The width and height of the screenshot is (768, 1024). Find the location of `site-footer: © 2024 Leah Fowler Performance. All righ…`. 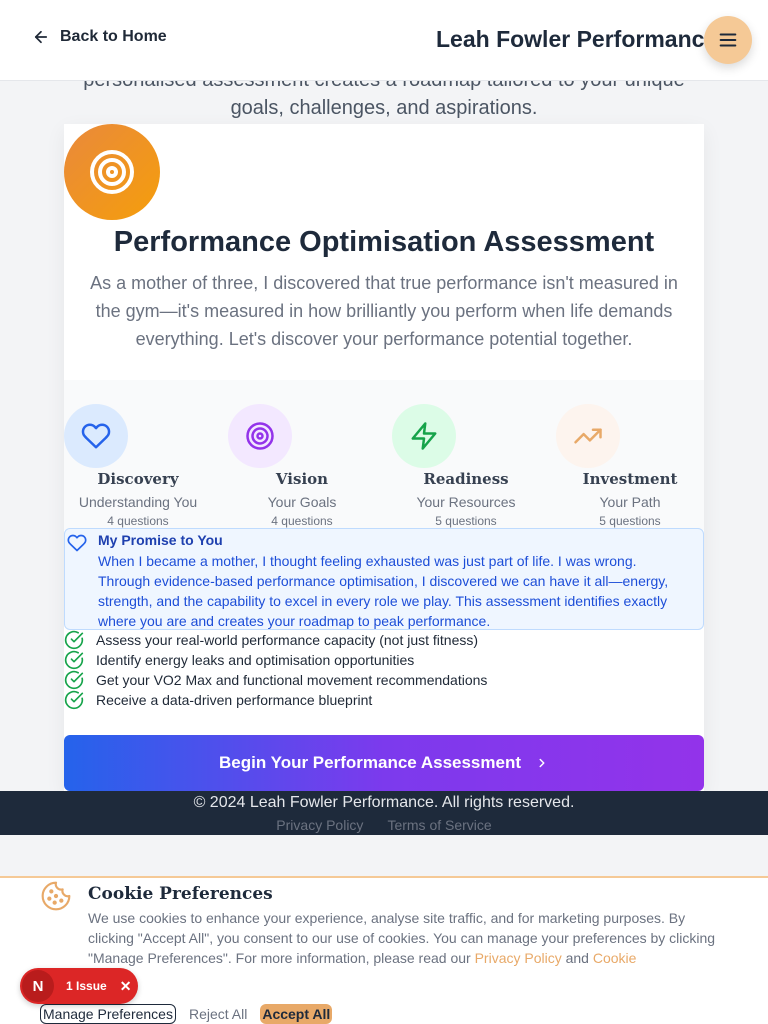

site-footer: © 2024 Leah Fowler Performance. All righ… is located at coordinates (384, 813).